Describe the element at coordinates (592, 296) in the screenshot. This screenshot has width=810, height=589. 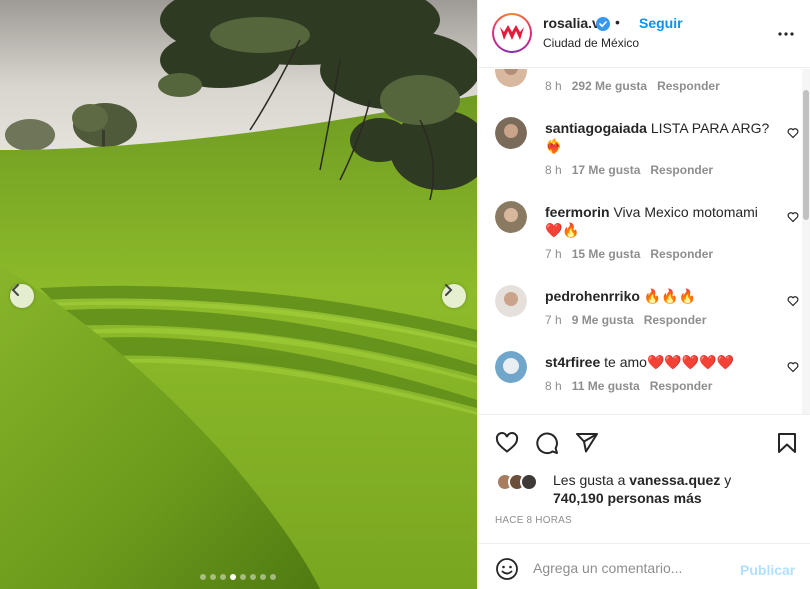
I see `comment-username: pedrohenrriko` at that location.